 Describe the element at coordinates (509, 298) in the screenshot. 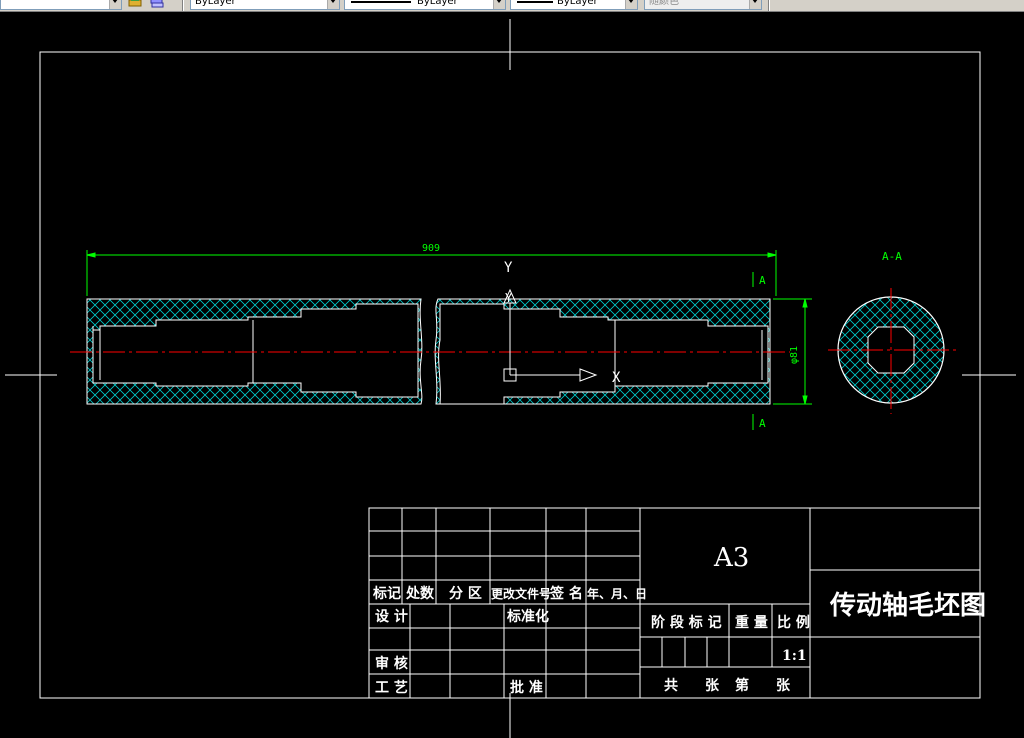

I see `ucs-y-label: Y` at that location.